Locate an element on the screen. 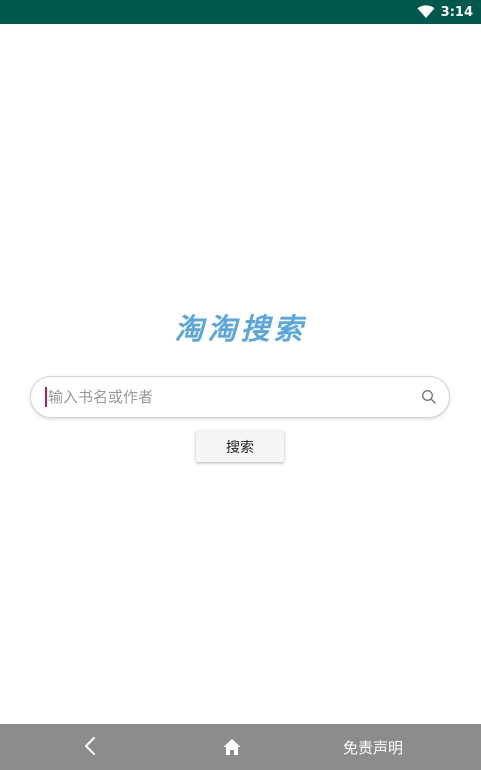 The image size is (481, 770). back-chevron-icon is located at coordinates (91, 746).